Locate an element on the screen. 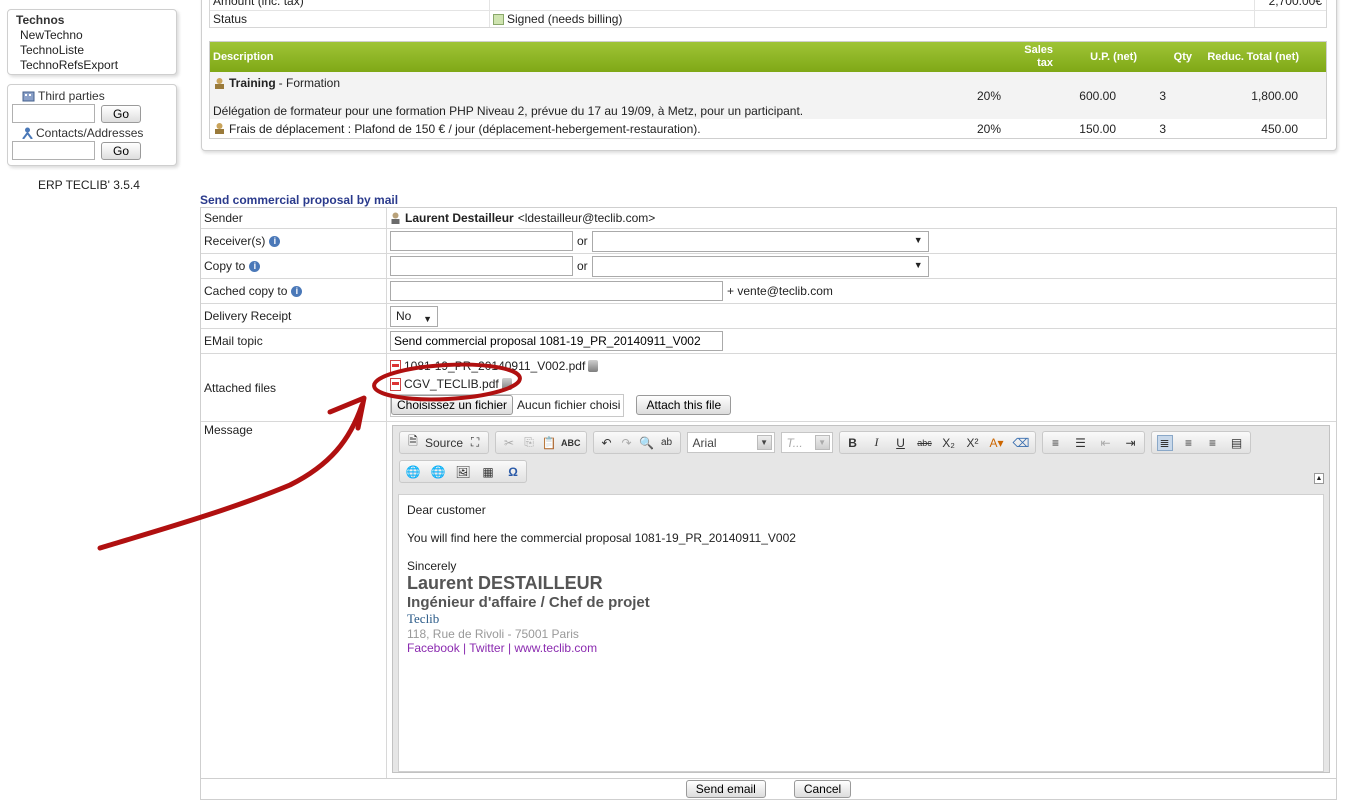 This screenshot has width=1347, height=809. contacts-go-button: Go is located at coordinates (121, 150).